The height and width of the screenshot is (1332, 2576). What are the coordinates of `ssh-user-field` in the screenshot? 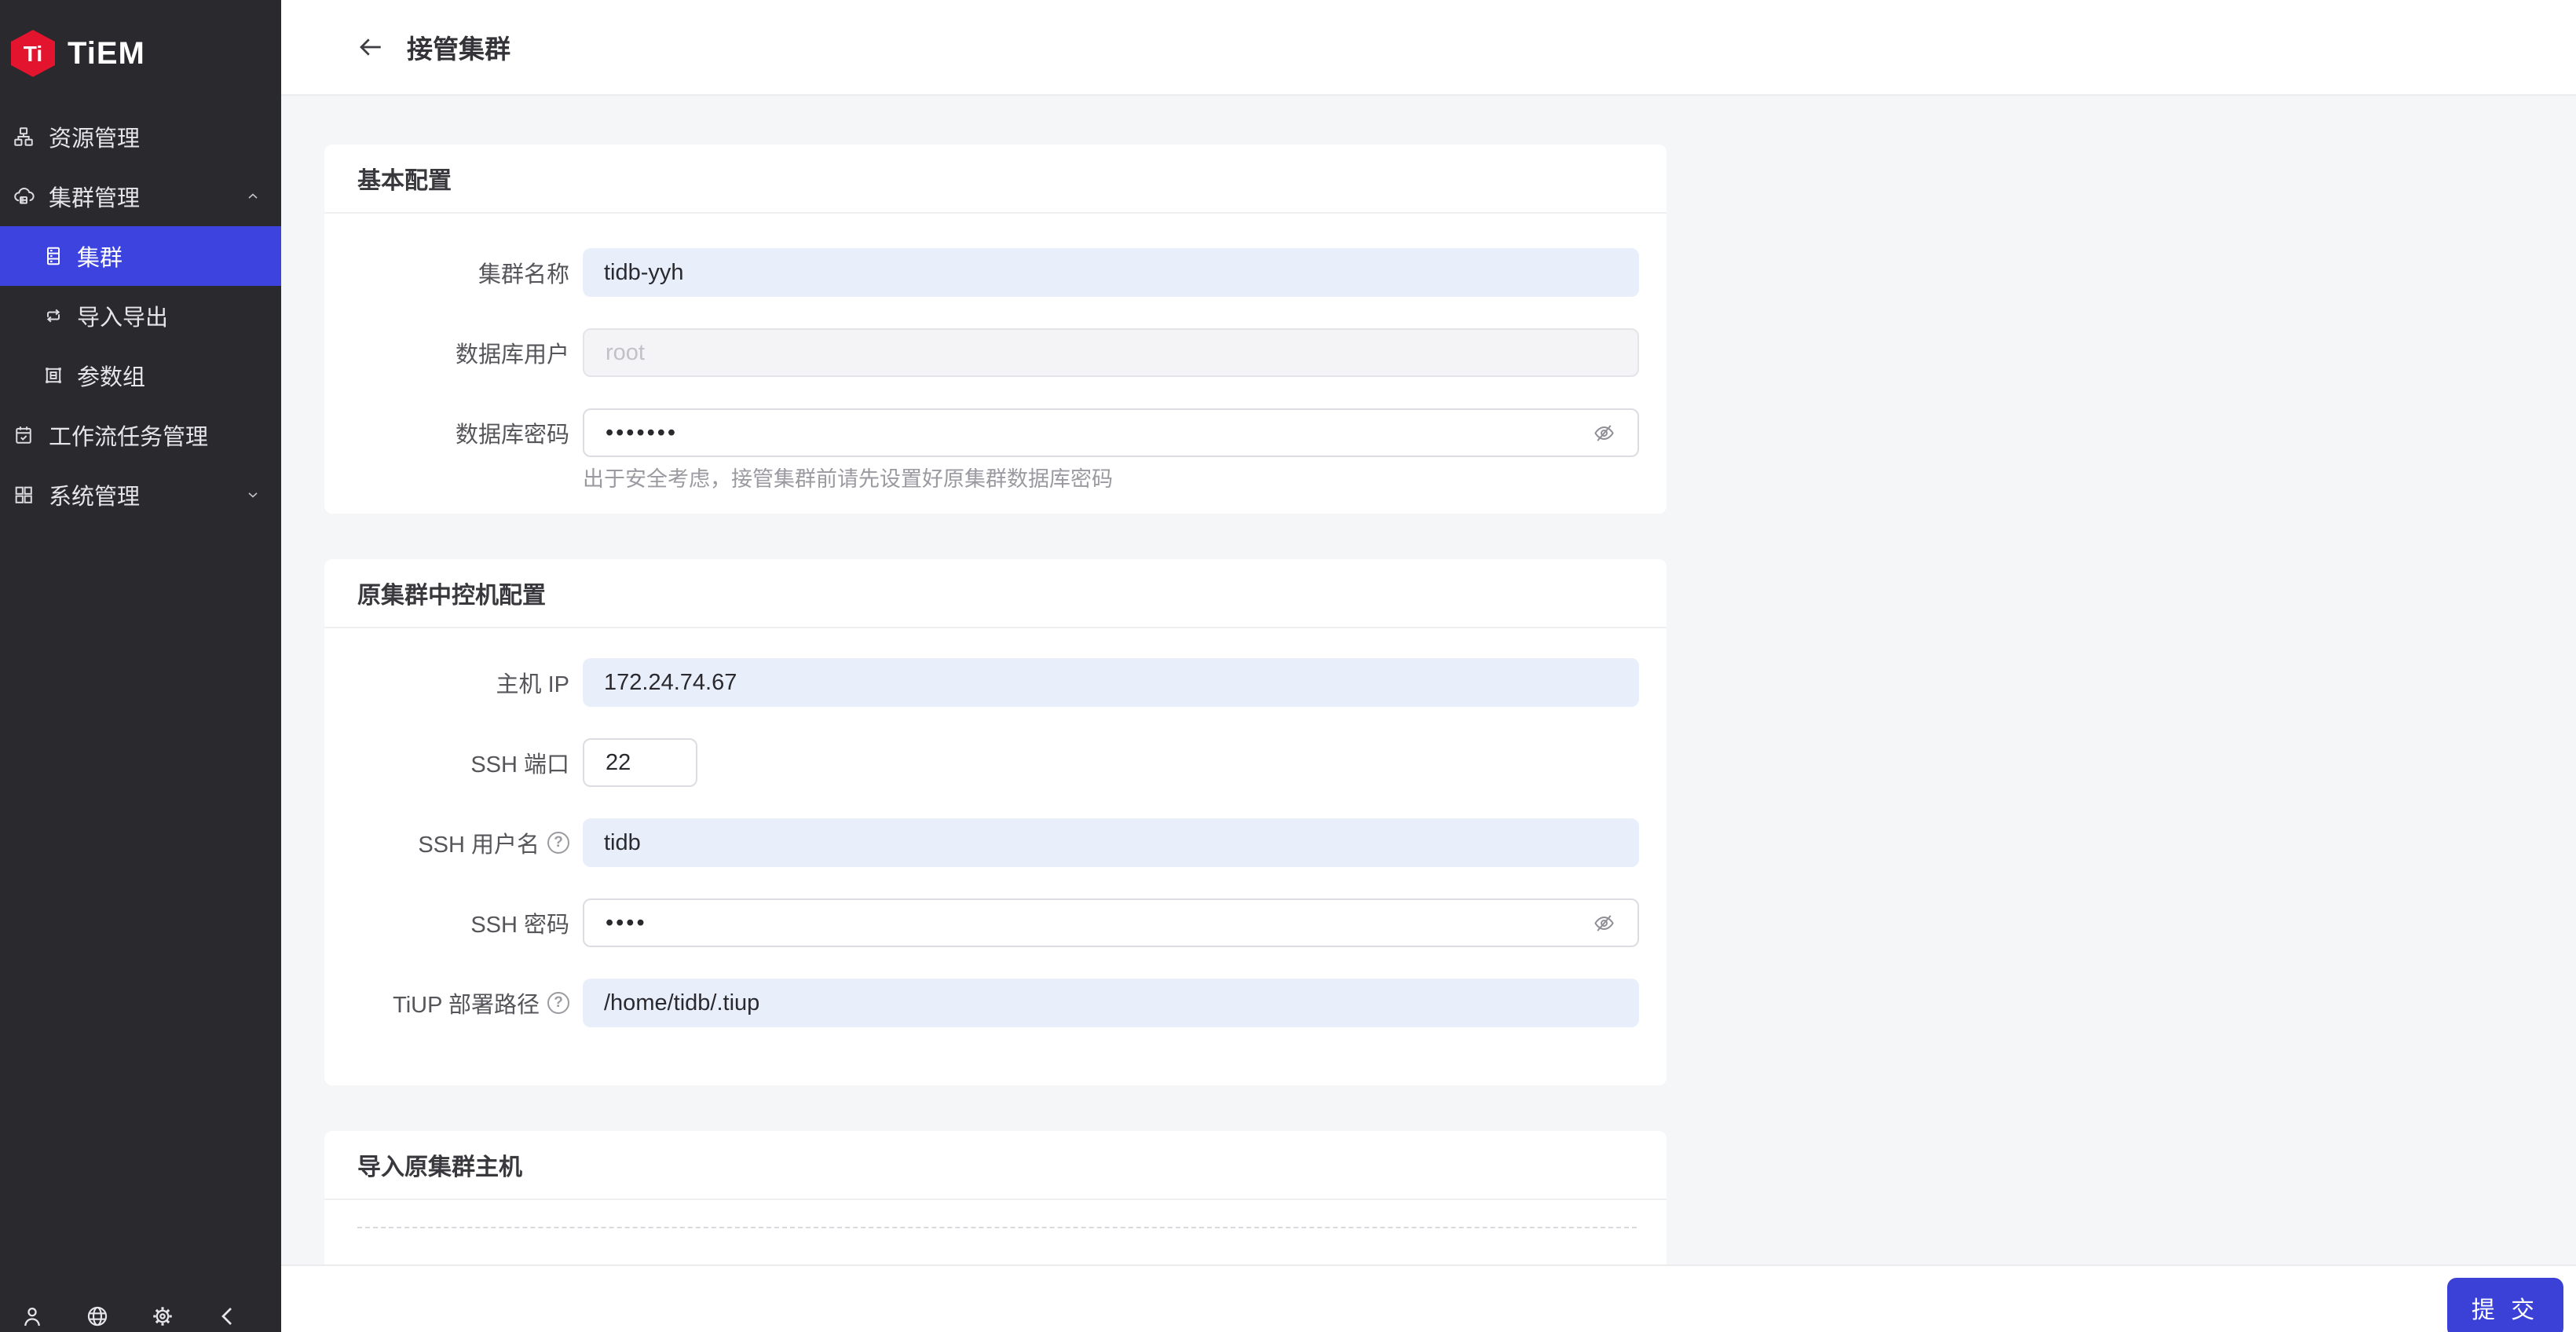 It's located at (1111, 842).